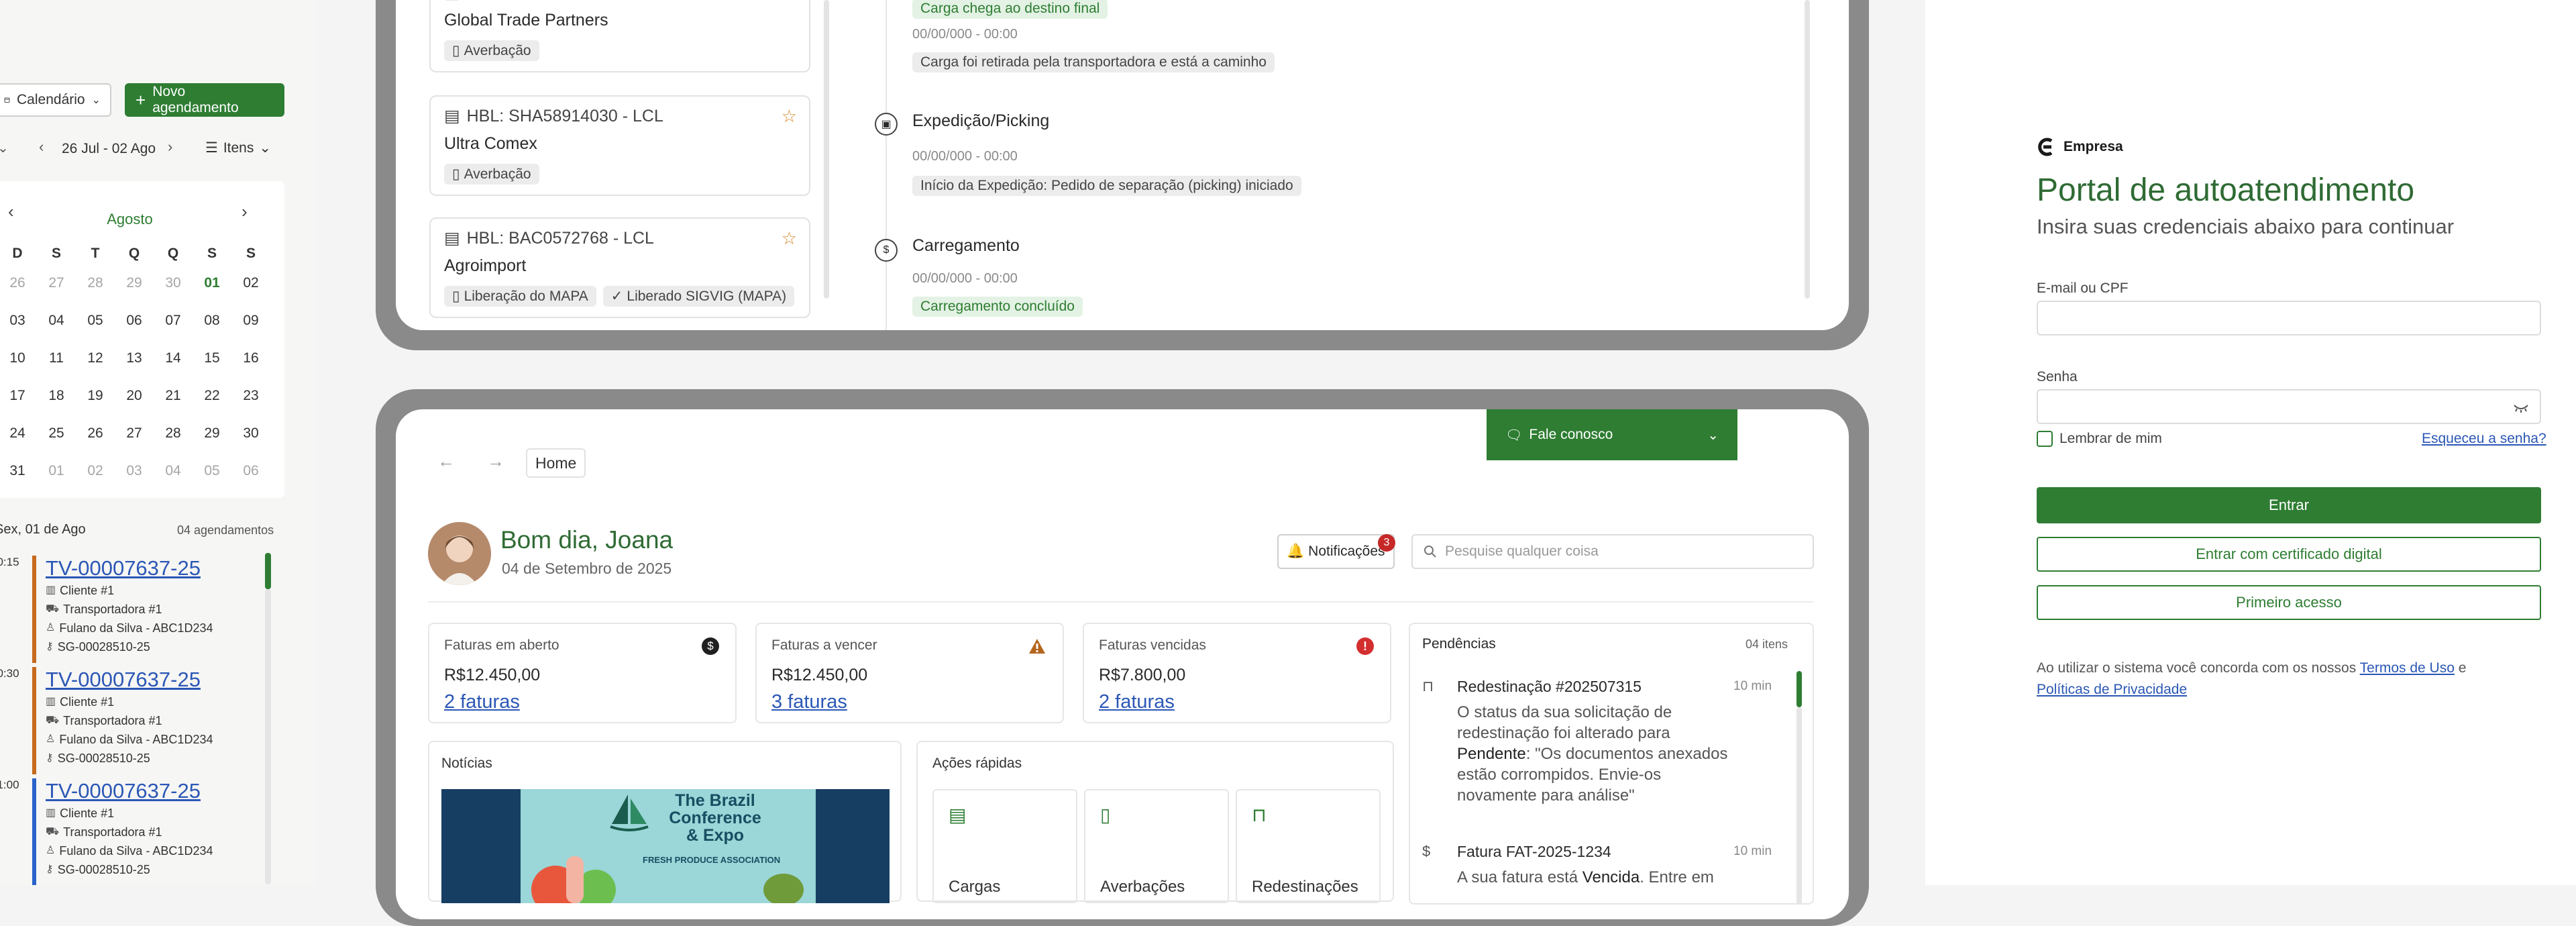 The width and height of the screenshot is (2576, 926). Describe the element at coordinates (156, 610) in the screenshot. I see `appointment-carrier: ⛟ Transportadora #1` at that location.